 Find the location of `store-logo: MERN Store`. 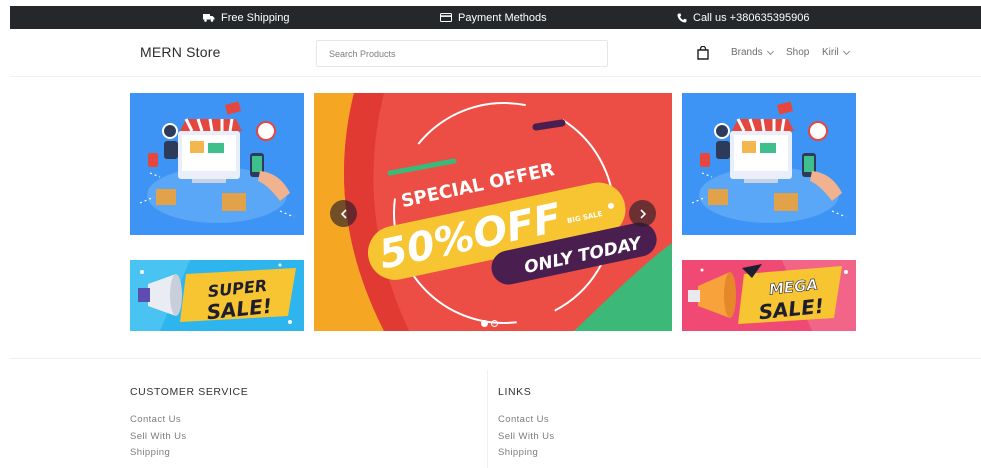

store-logo: MERN Store is located at coordinates (180, 52).